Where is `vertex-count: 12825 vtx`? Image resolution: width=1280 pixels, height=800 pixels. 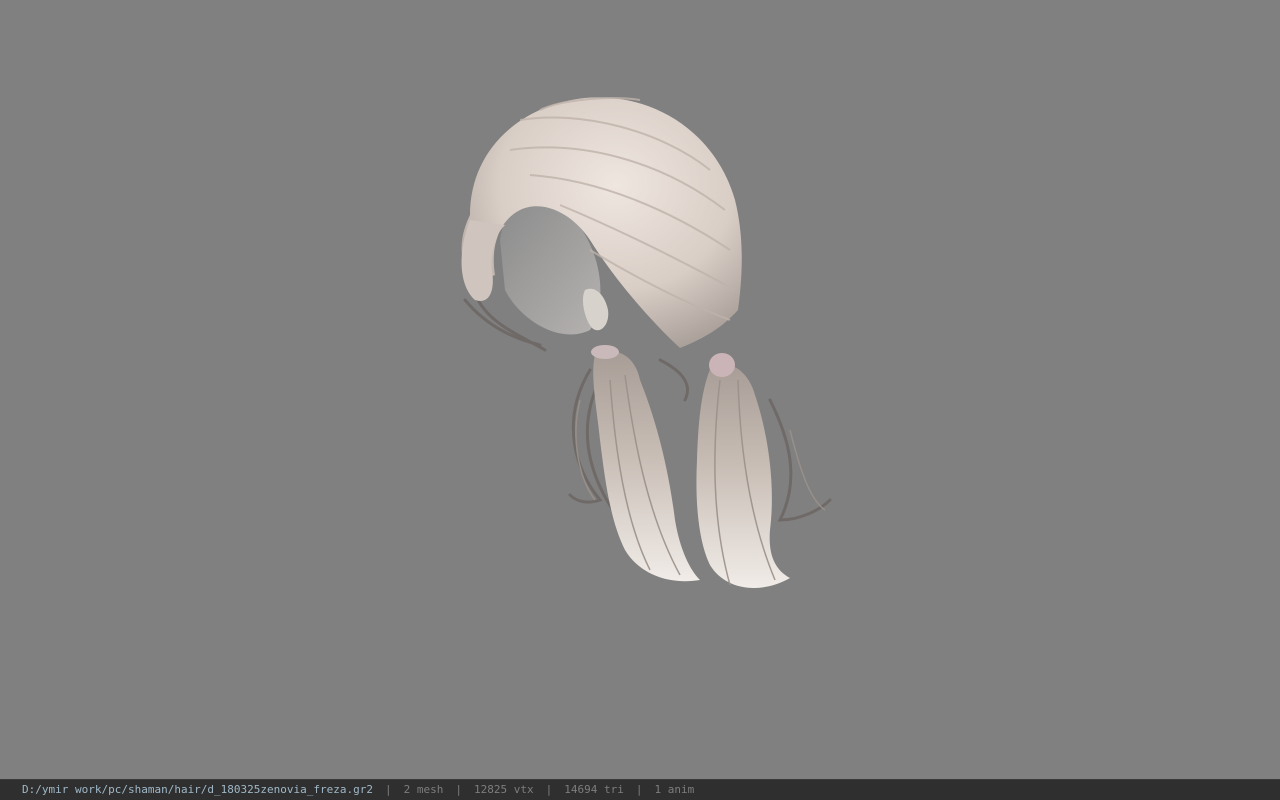 vertex-count: 12825 vtx is located at coordinates (504, 789).